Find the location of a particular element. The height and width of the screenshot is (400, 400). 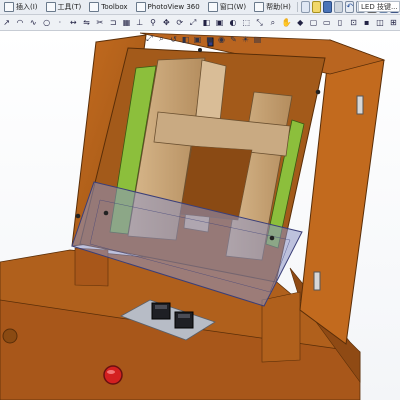

hide-show-icon: ◉ is located at coordinates (221, 39).